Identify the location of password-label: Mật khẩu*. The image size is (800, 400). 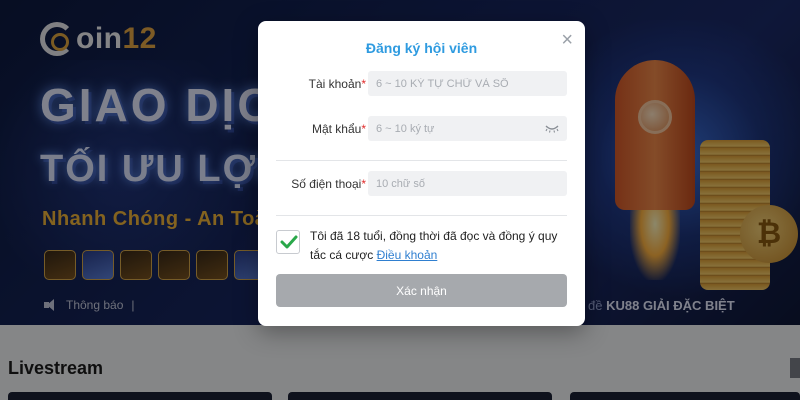
(338, 128).